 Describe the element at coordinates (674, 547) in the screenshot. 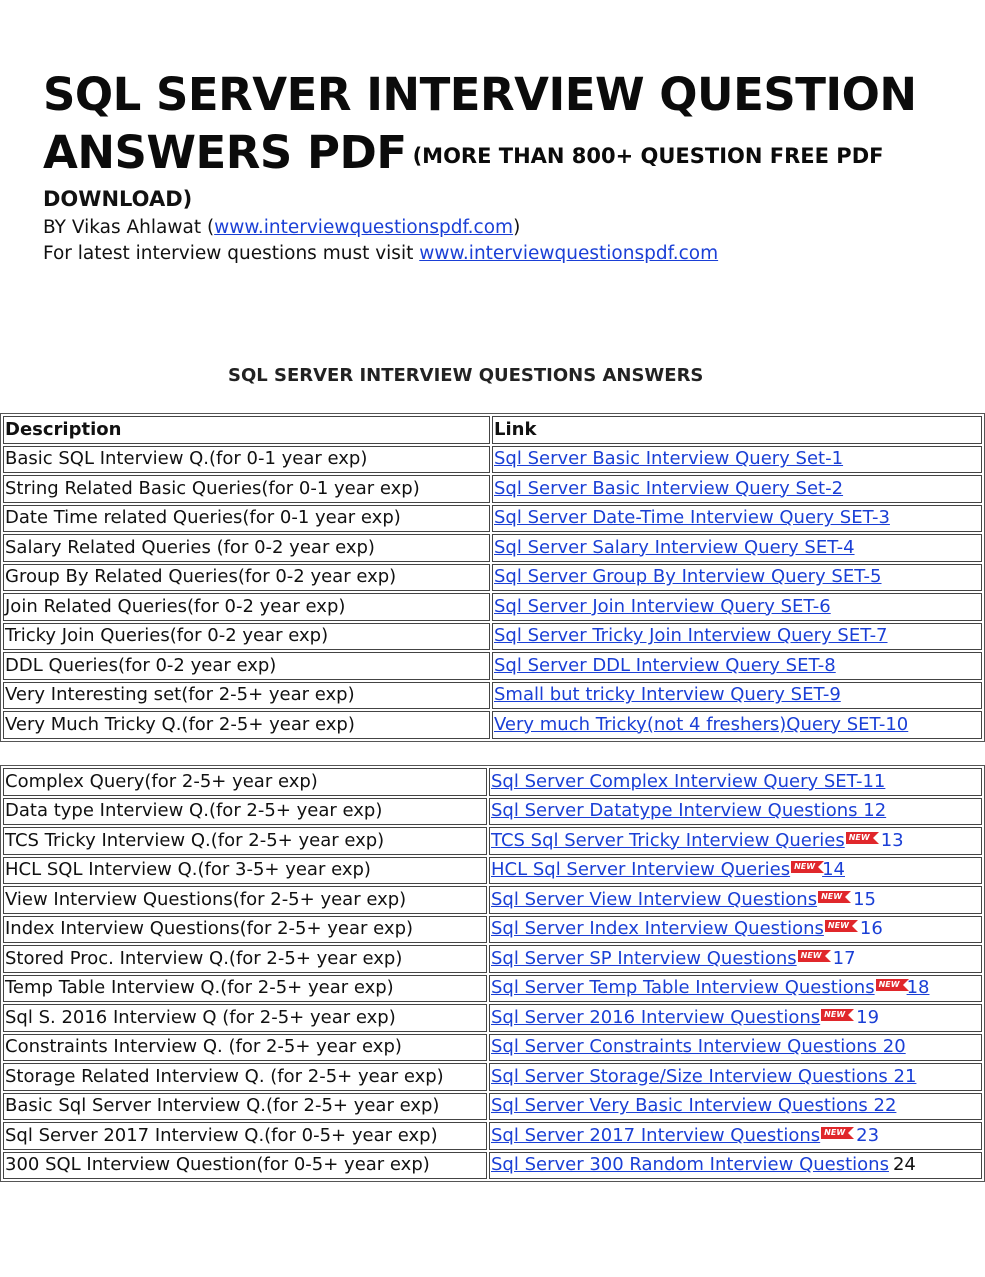

I see `question-set-link: Sql Server Salary Interview Query SET-4` at that location.